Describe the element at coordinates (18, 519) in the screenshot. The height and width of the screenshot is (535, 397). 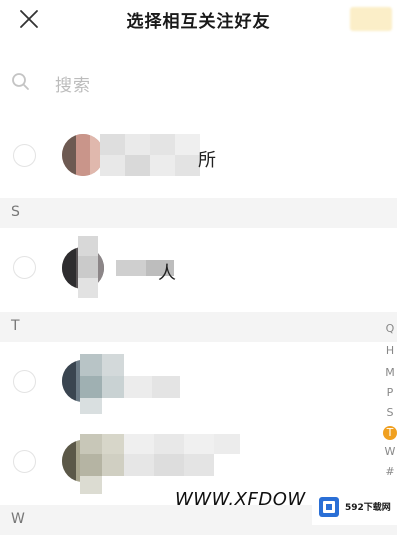
I see `section-letter: W` at that location.